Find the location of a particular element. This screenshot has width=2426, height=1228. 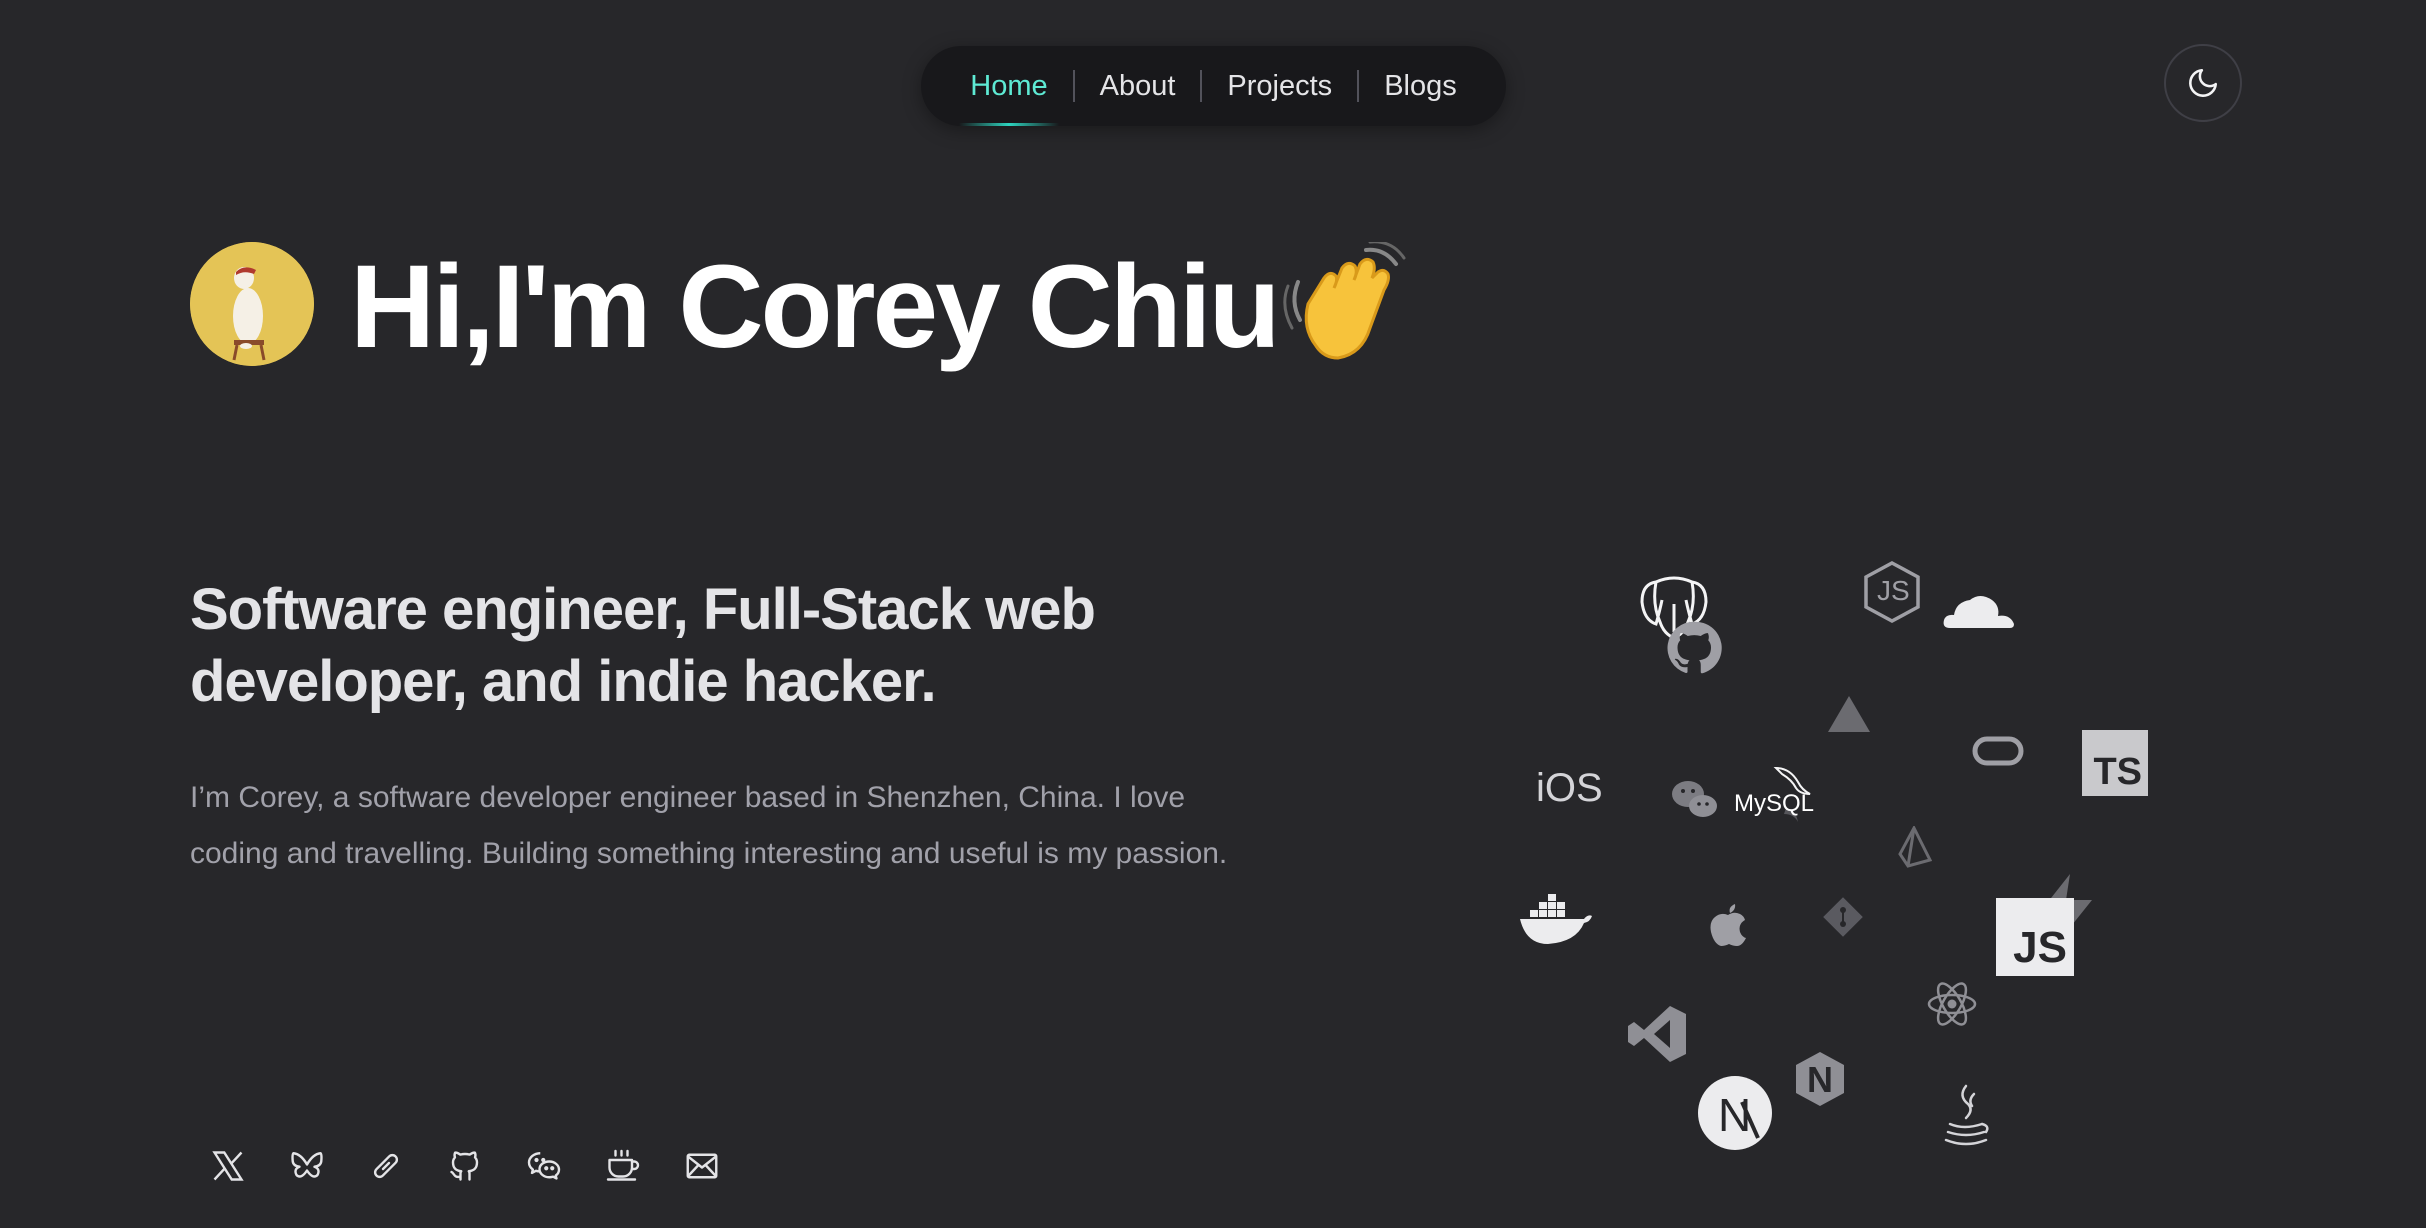

nodejs-icon: JS is located at coordinates (1892, 592).